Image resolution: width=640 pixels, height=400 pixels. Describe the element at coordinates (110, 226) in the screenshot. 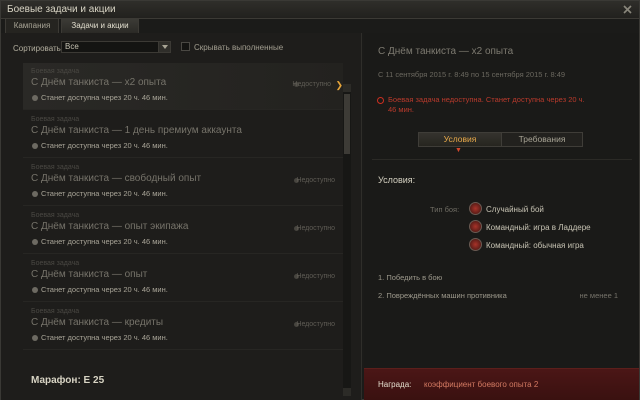

I see `quest-name: С Днём танкиста — опыт экипажа` at that location.